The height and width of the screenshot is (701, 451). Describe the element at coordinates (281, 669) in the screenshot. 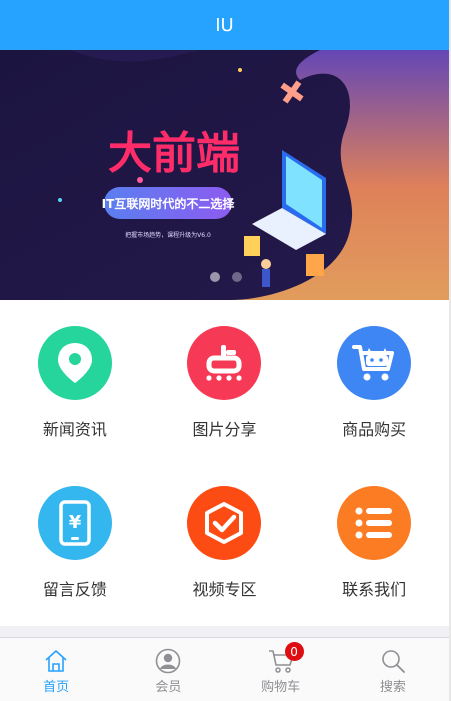

I see `tab-cart: 0 购物车` at that location.